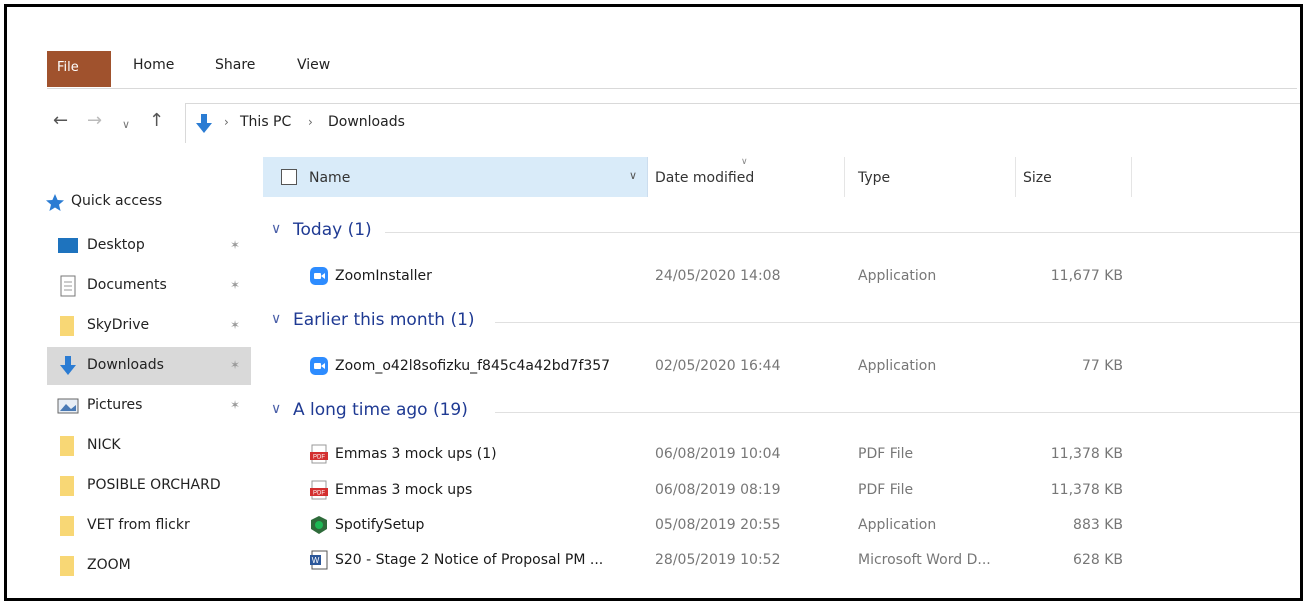 This screenshot has width=1308, height=605. I want to click on back-arrow-icon: ←, so click(60, 121).